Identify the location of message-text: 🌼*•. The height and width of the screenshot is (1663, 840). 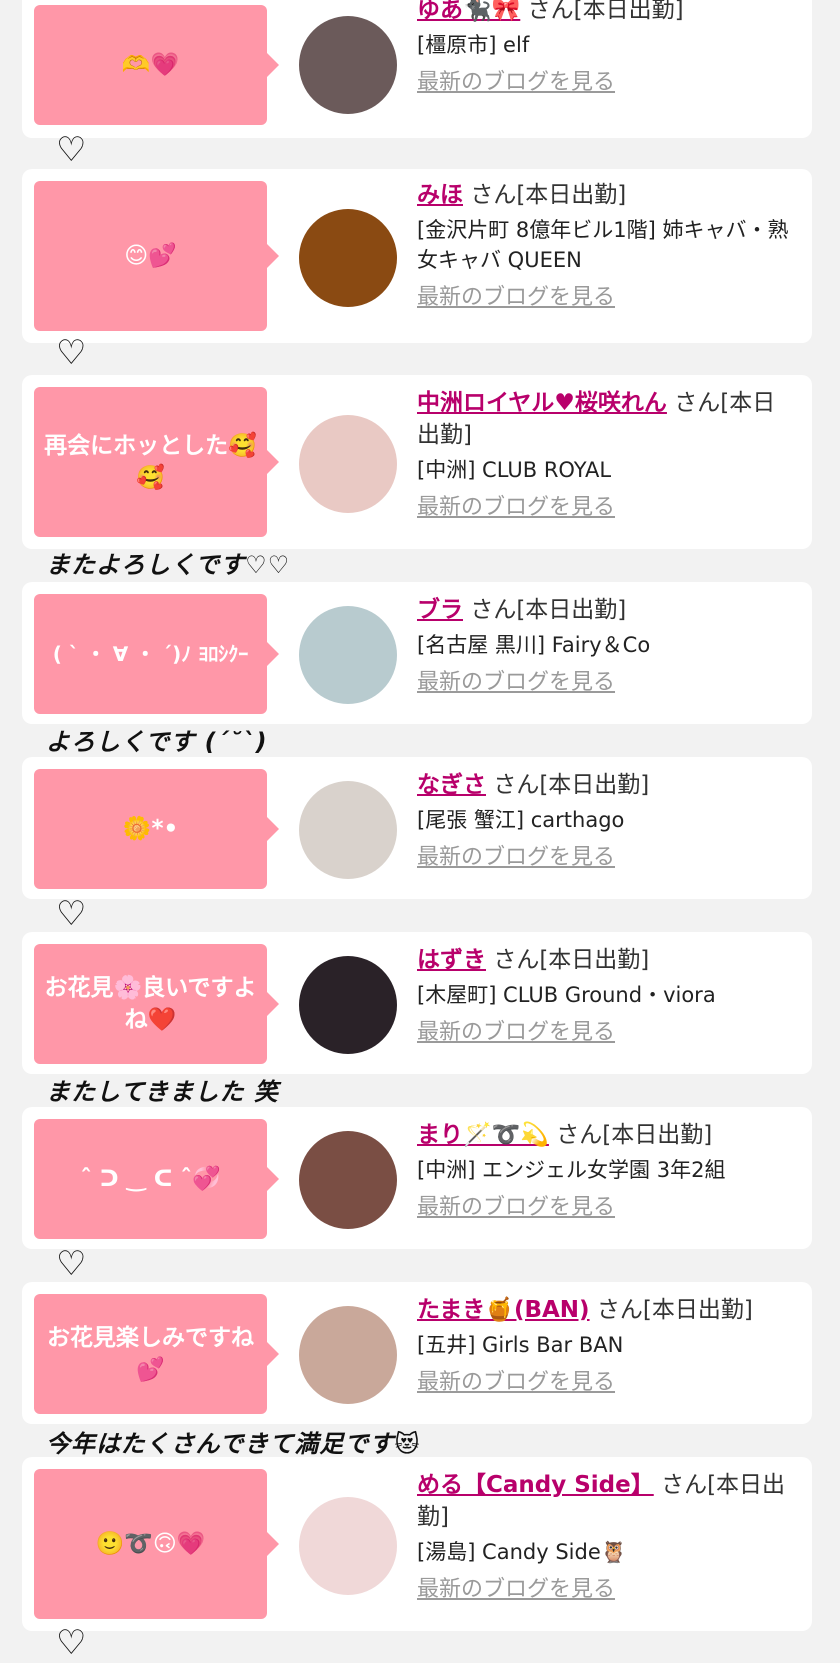
(150, 829).